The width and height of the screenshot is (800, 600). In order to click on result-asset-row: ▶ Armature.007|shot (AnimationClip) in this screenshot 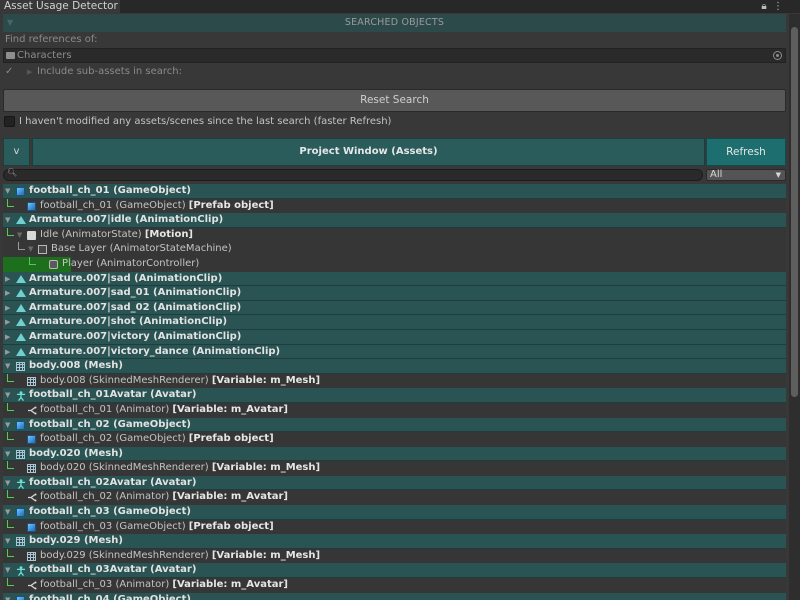, I will do `click(394, 322)`.